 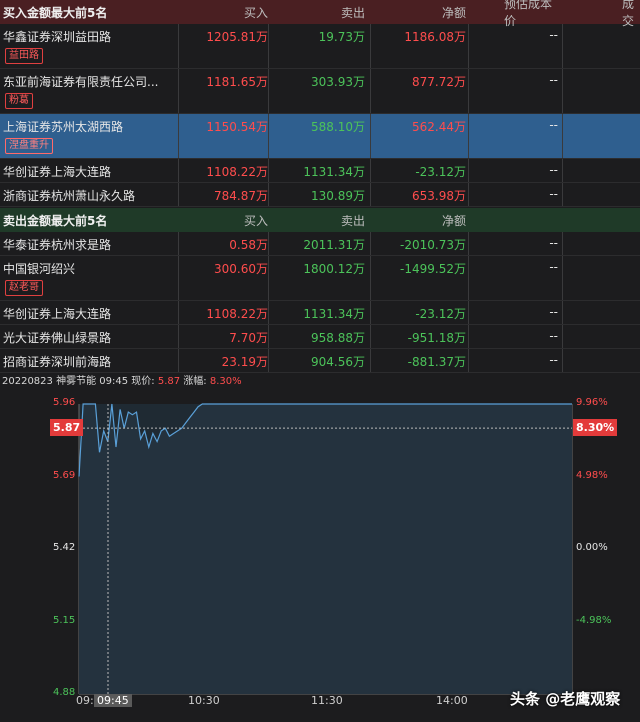 What do you see at coordinates (433, 269) in the screenshot?
I see `net-amount: -1499.52万` at bounding box center [433, 269].